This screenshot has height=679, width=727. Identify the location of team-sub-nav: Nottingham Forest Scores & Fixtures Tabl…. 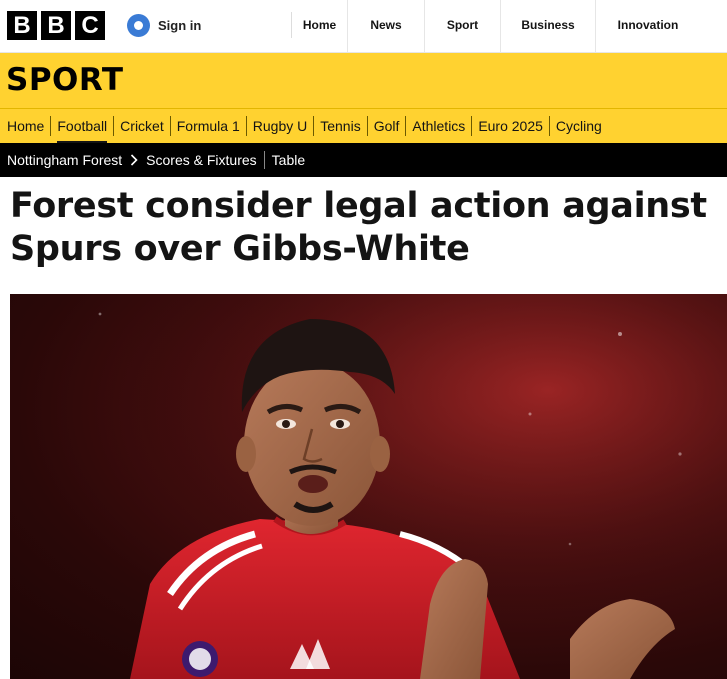
(363, 160).